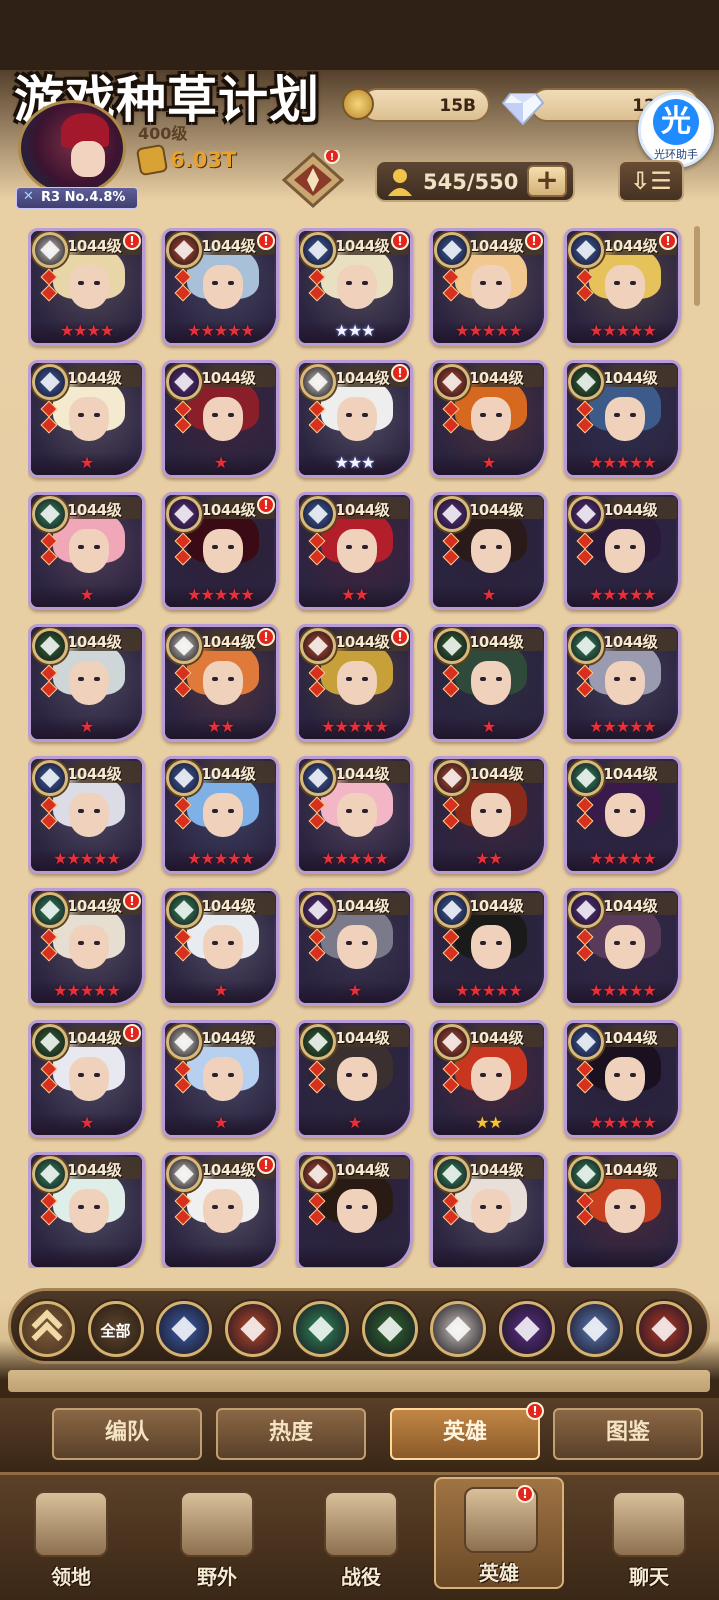  What do you see at coordinates (499, 1533) in the screenshot?
I see `nav-item: 英雄!` at bounding box center [499, 1533].